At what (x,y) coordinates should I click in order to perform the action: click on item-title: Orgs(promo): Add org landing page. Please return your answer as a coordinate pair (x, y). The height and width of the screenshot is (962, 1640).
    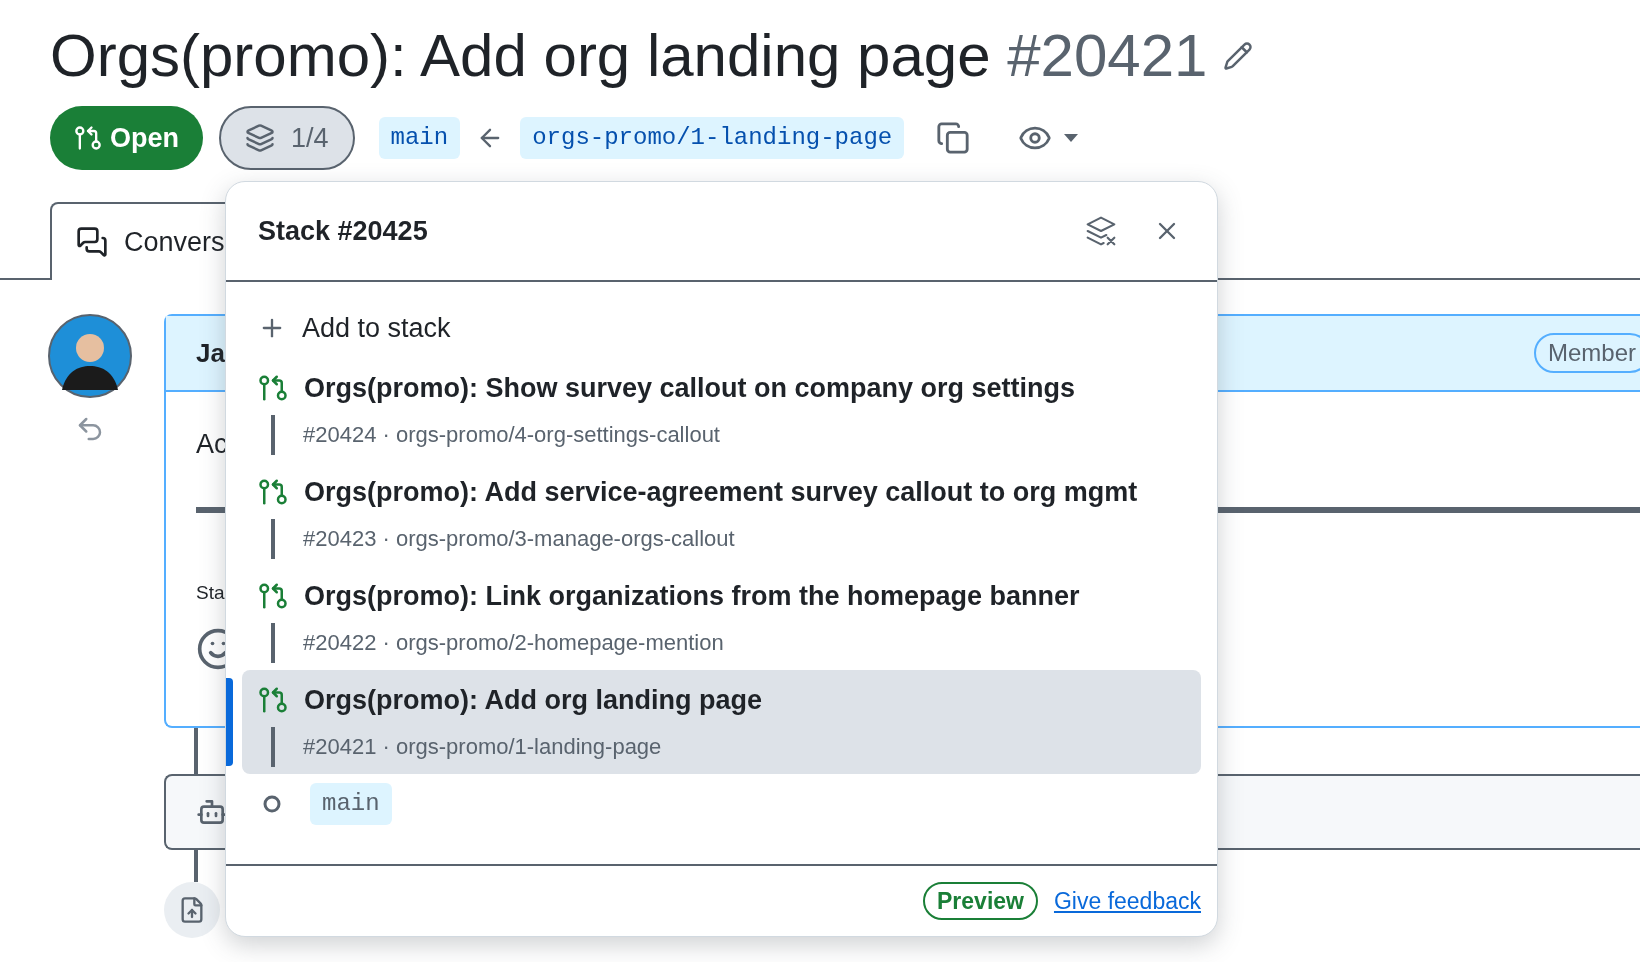
    Looking at the image, I should click on (533, 700).